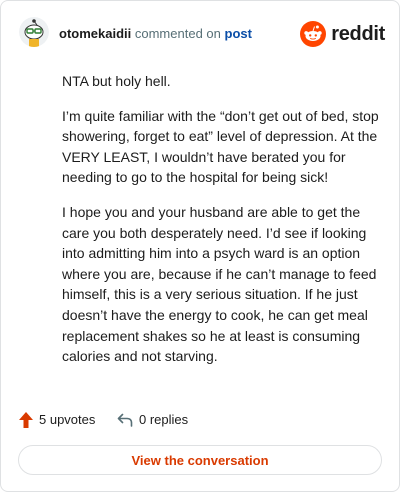 The image size is (400, 492). Describe the element at coordinates (200, 460) in the screenshot. I see `view-conversation-button: View the conversation` at that location.